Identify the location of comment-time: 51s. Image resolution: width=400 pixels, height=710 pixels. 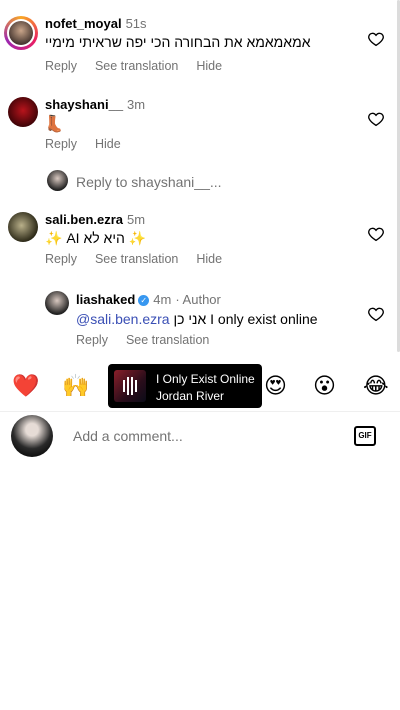
(136, 23).